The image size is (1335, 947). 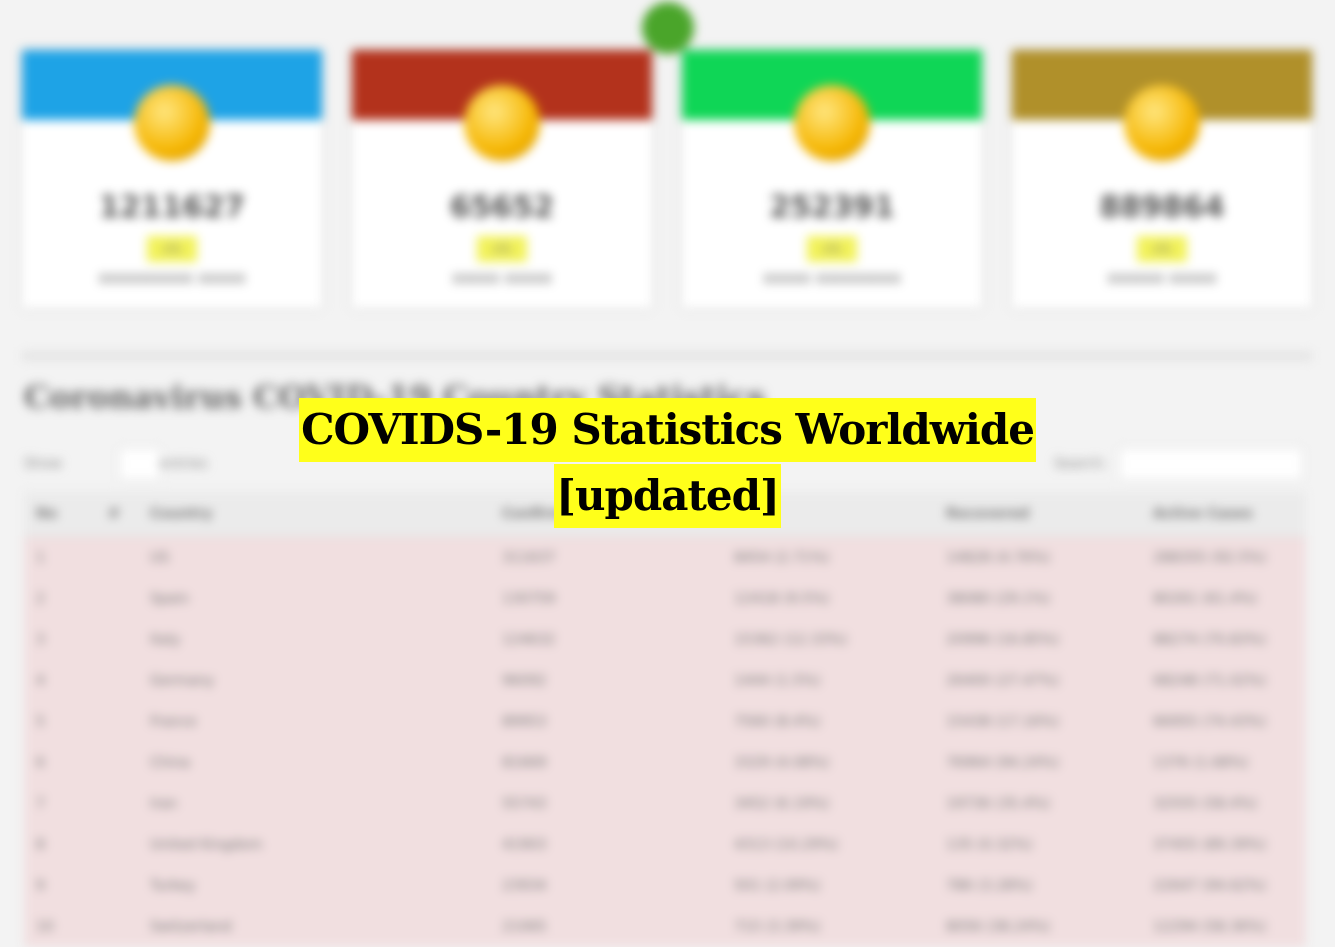 I want to click on table-cell: 68248 (71.02%), so click(x=1223, y=680).